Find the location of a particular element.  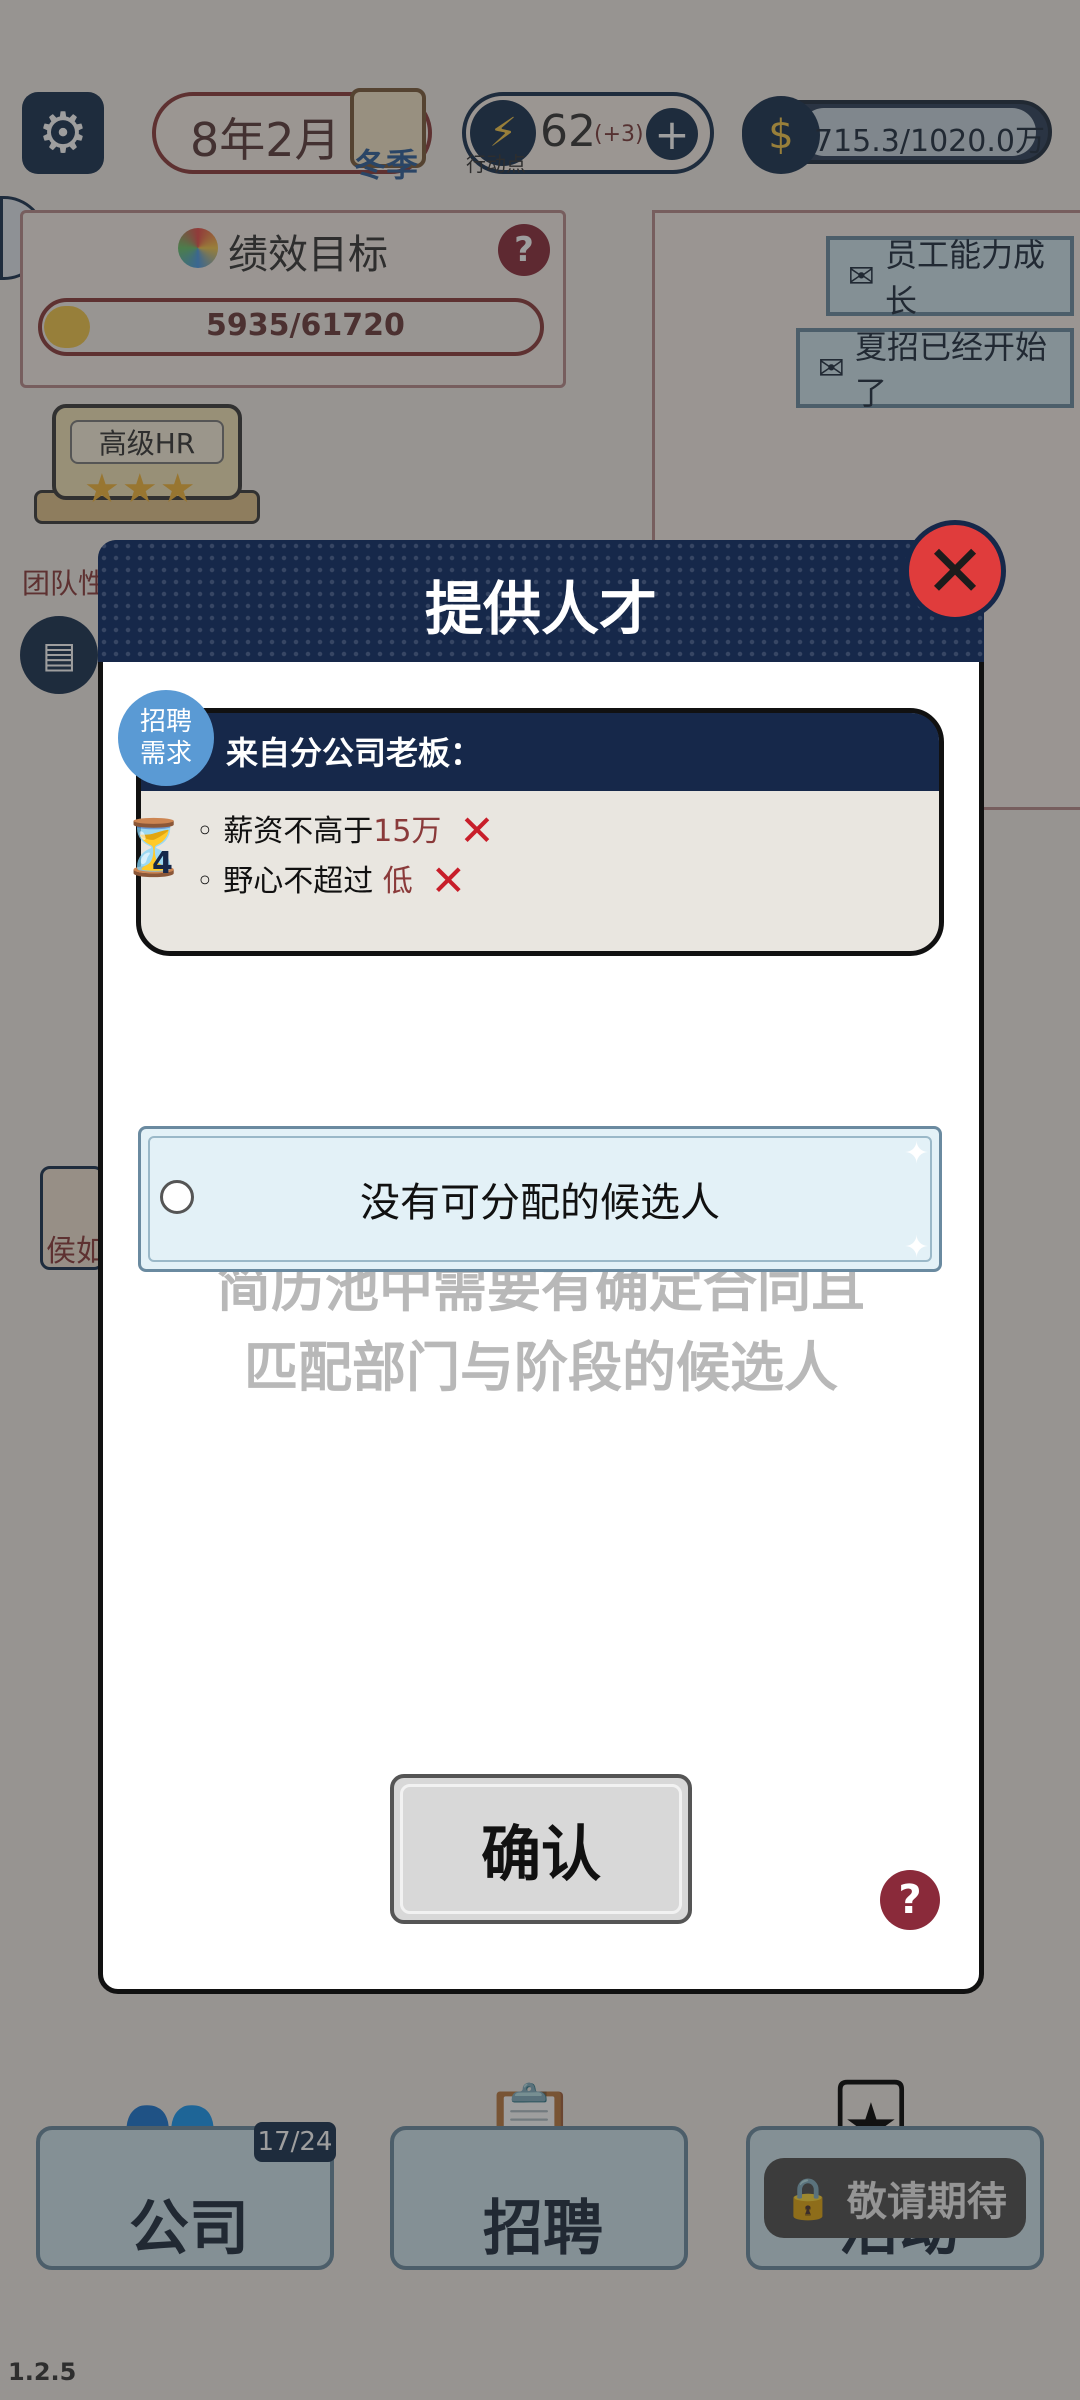

requirement-ambition: ◦ 野心不超过 低 ✕ is located at coordinates (331, 880).